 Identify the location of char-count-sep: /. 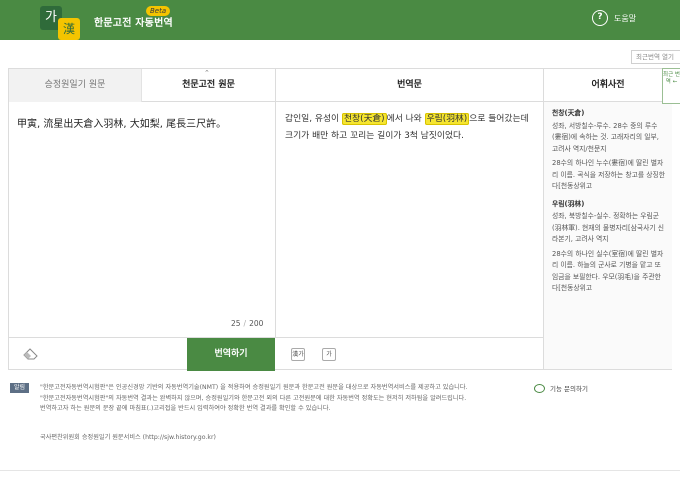
(245, 323).